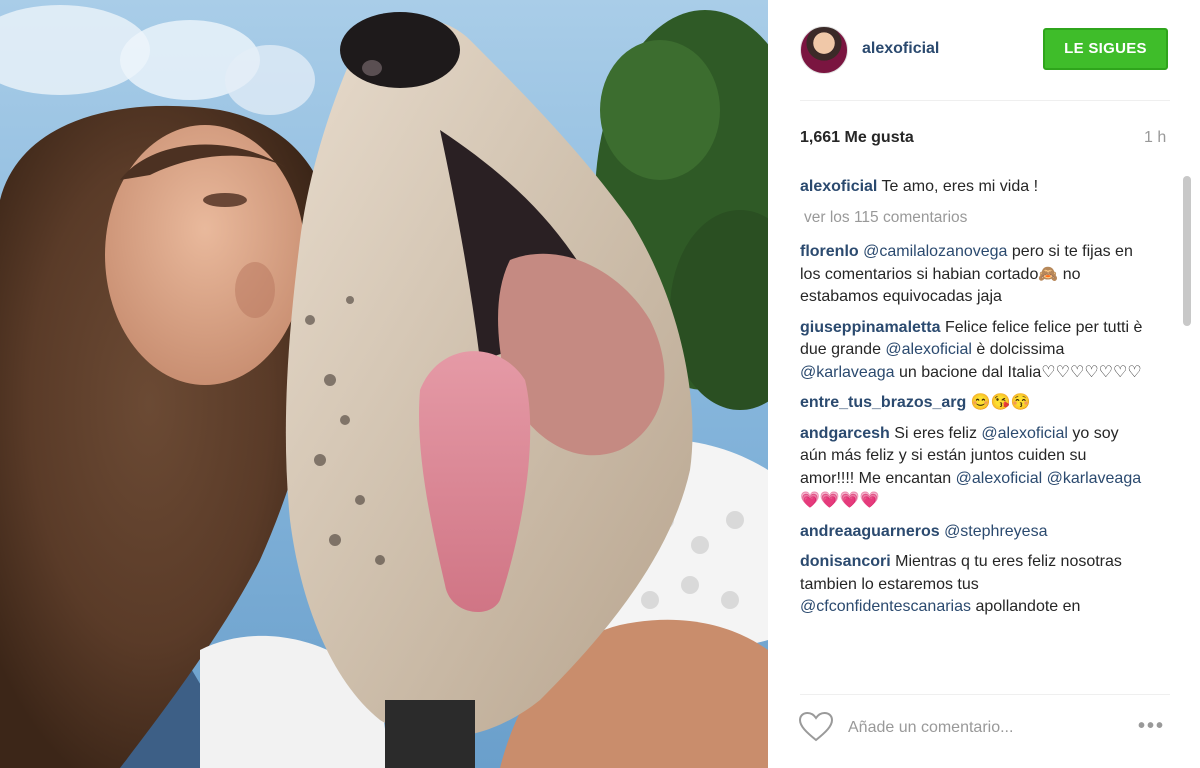 The image size is (1200, 768). What do you see at coordinates (985, 694) in the screenshot?
I see `footer-divider` at bounding box center [985, 694].